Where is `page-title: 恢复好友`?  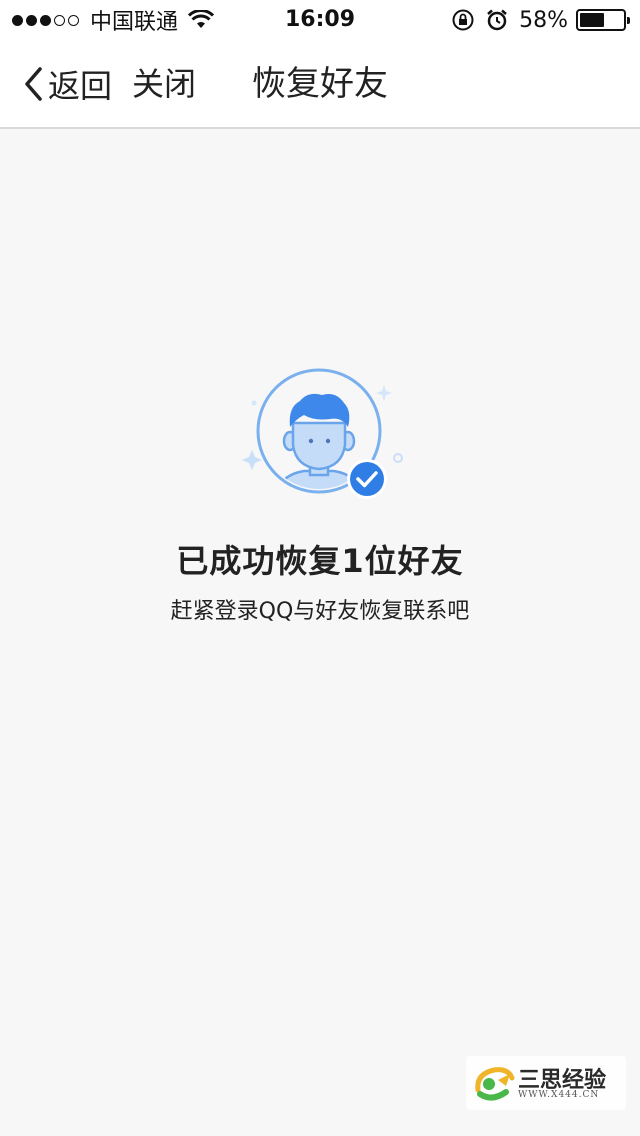
page-title: 恢复好友 is located at coordinates (320, 84).